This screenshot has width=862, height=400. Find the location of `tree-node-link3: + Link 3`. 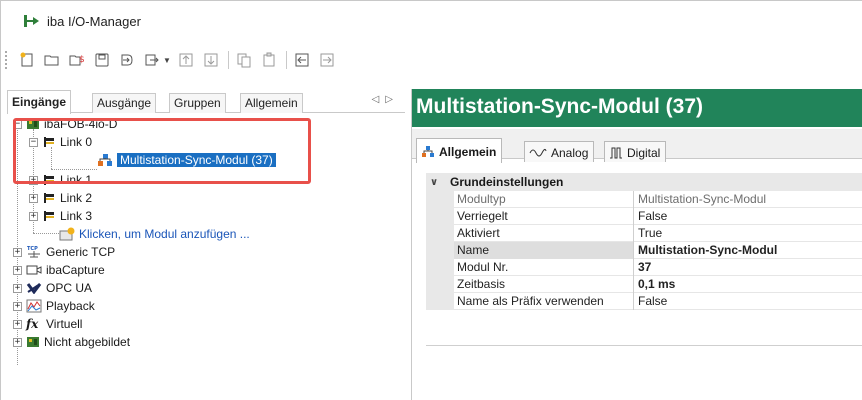

tree-node-link3: + Link 3 is located at coordinates (60, 216).